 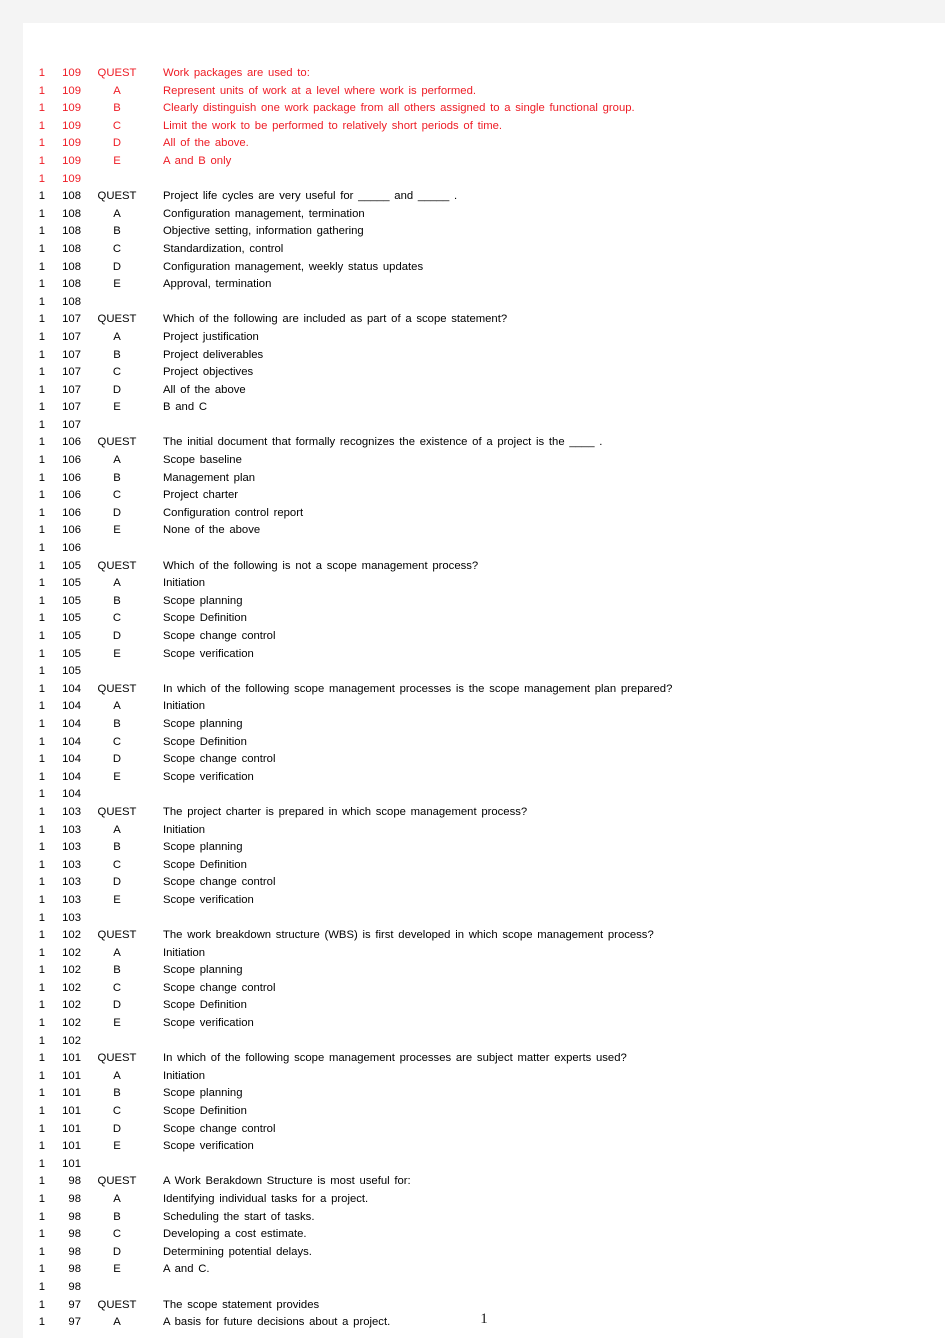 What do you see at coordinates (208, 372) in the screenshot?
I see `row-text: Project objectives` at bounding box center [208, 372].